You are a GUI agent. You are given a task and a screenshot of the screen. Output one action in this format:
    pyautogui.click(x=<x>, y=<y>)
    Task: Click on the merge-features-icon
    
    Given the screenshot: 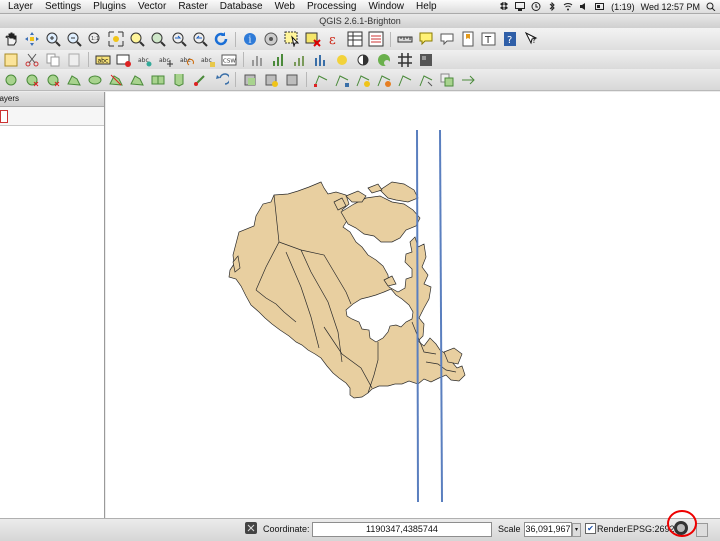 What is the action you would take?
    pyautogui.click(x=158, y=80)
    